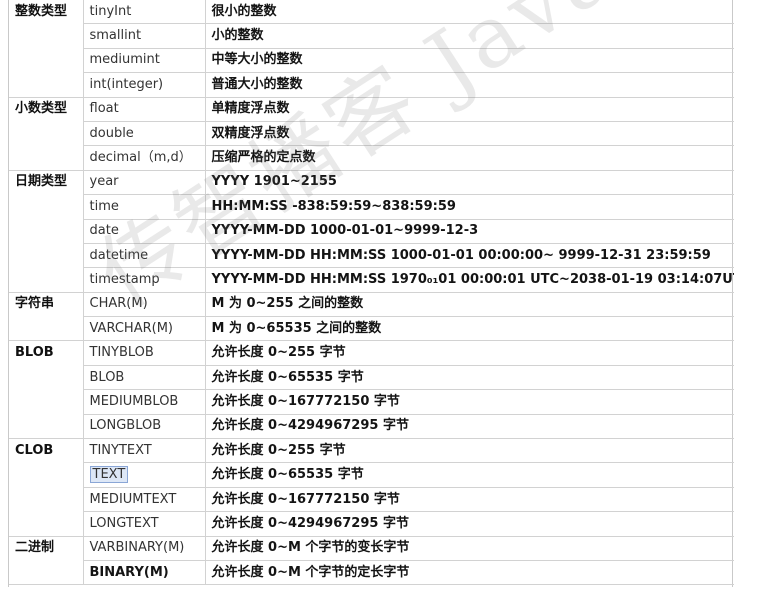 The image size is (783, 591). What do you see at coordinates (144, 329) in the screenshot?
I see `type-name-cell: VARCHAR(M)` at bounding box center [144, 329].